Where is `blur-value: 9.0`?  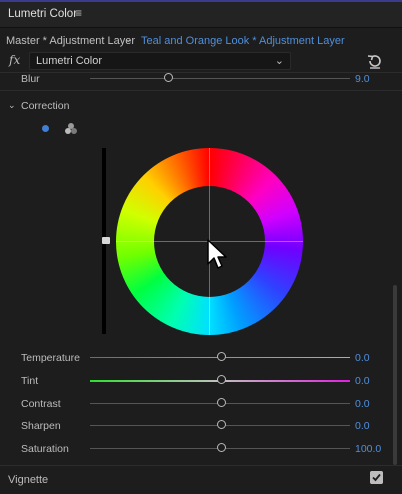 blur-value: 9.0 is located at coordinates (362, 79).